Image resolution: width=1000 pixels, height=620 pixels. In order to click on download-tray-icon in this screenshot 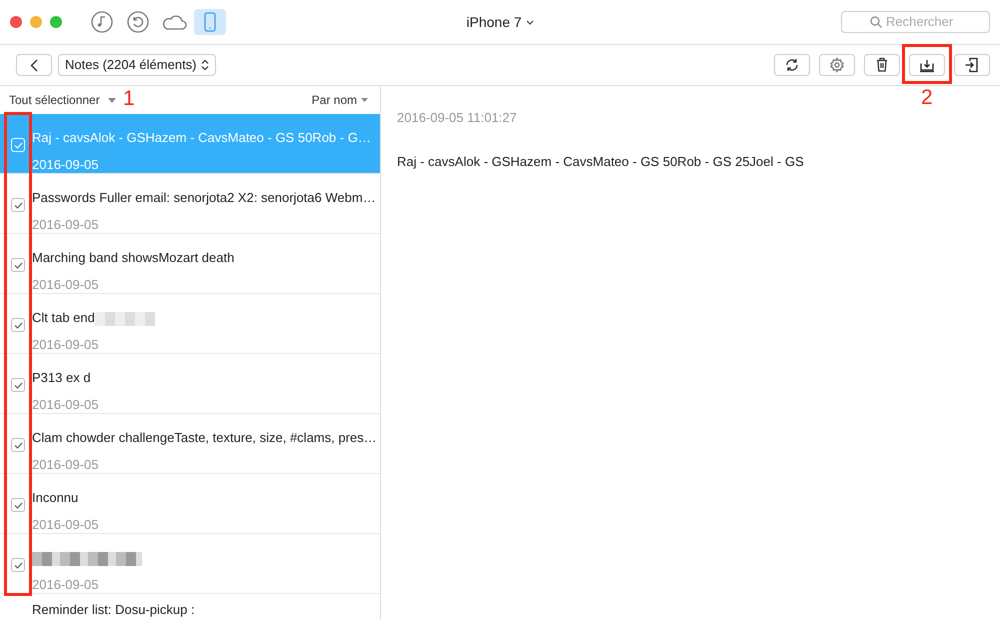, I will do `click(927, 65)`.